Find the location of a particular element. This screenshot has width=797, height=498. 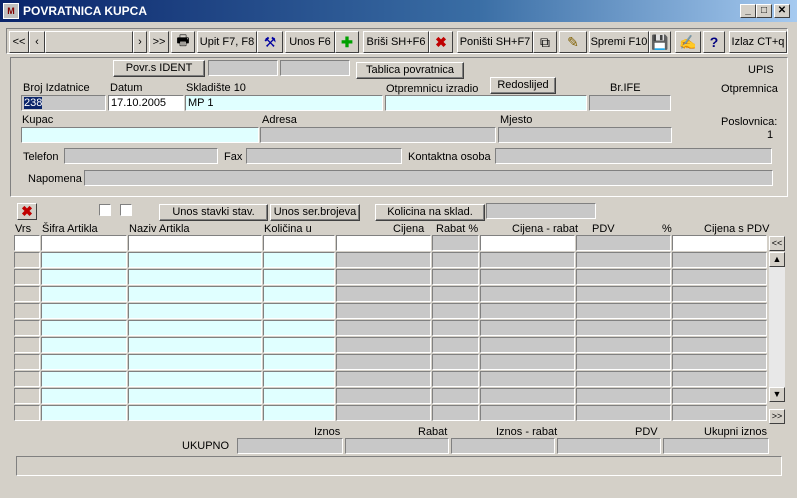

add-button: Unos F6 is located at coordinates (310, 42).